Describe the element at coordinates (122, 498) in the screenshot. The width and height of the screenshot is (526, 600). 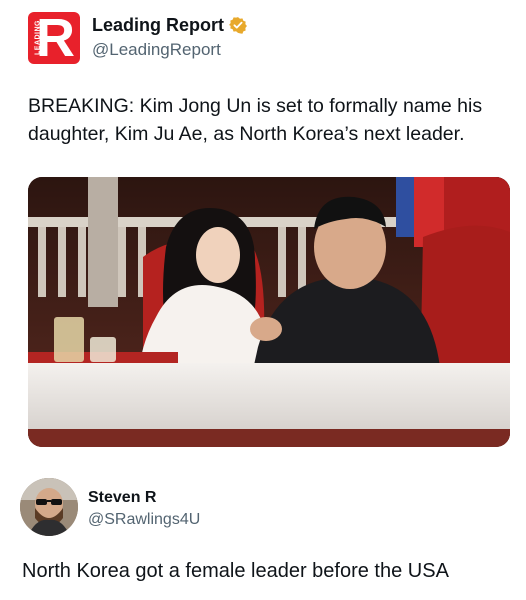
I see `reply-display-name: Steven R` at that location.